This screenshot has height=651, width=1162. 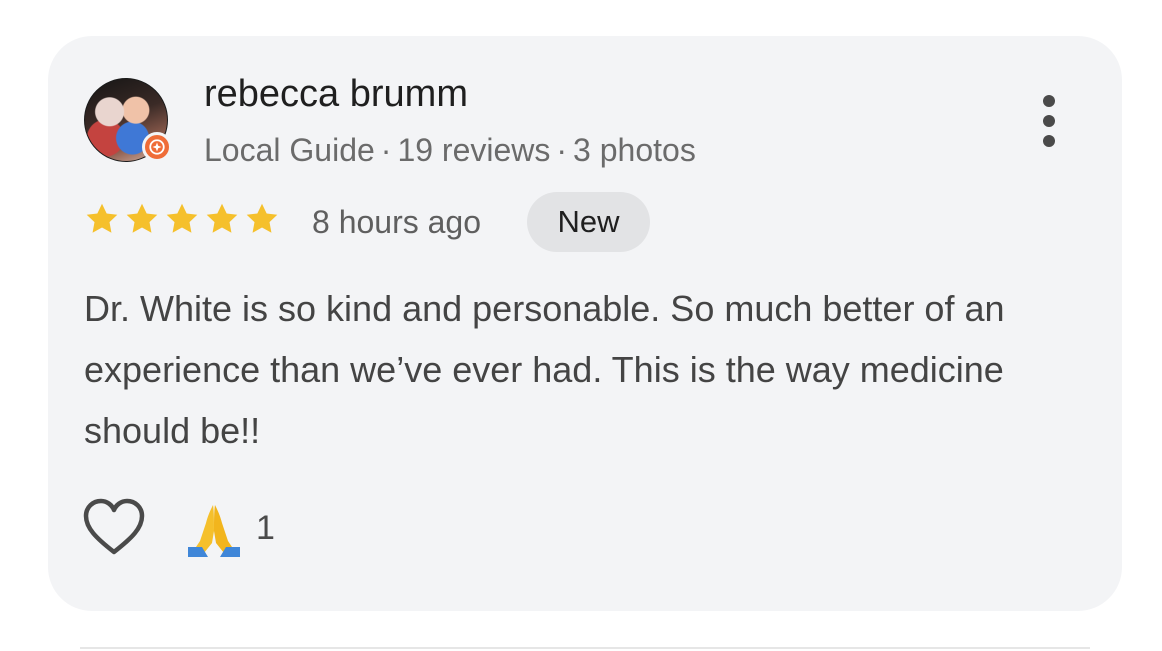 I want to click on author-name: rebecca brumm, so click(x=336, y=94).